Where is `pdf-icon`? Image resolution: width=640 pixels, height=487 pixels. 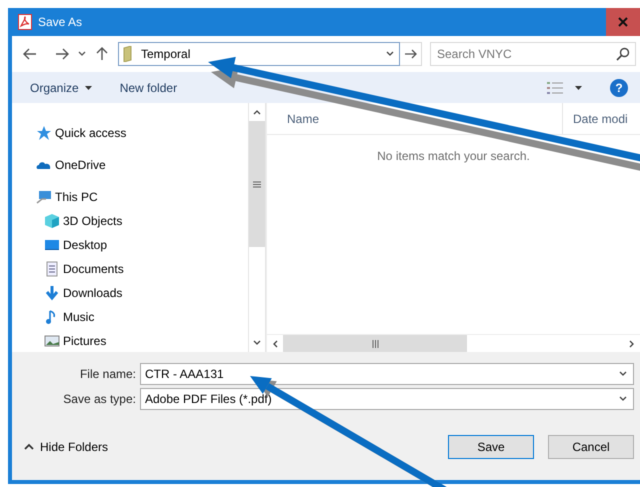
pdf-icon is located at coordinates (25, 22).